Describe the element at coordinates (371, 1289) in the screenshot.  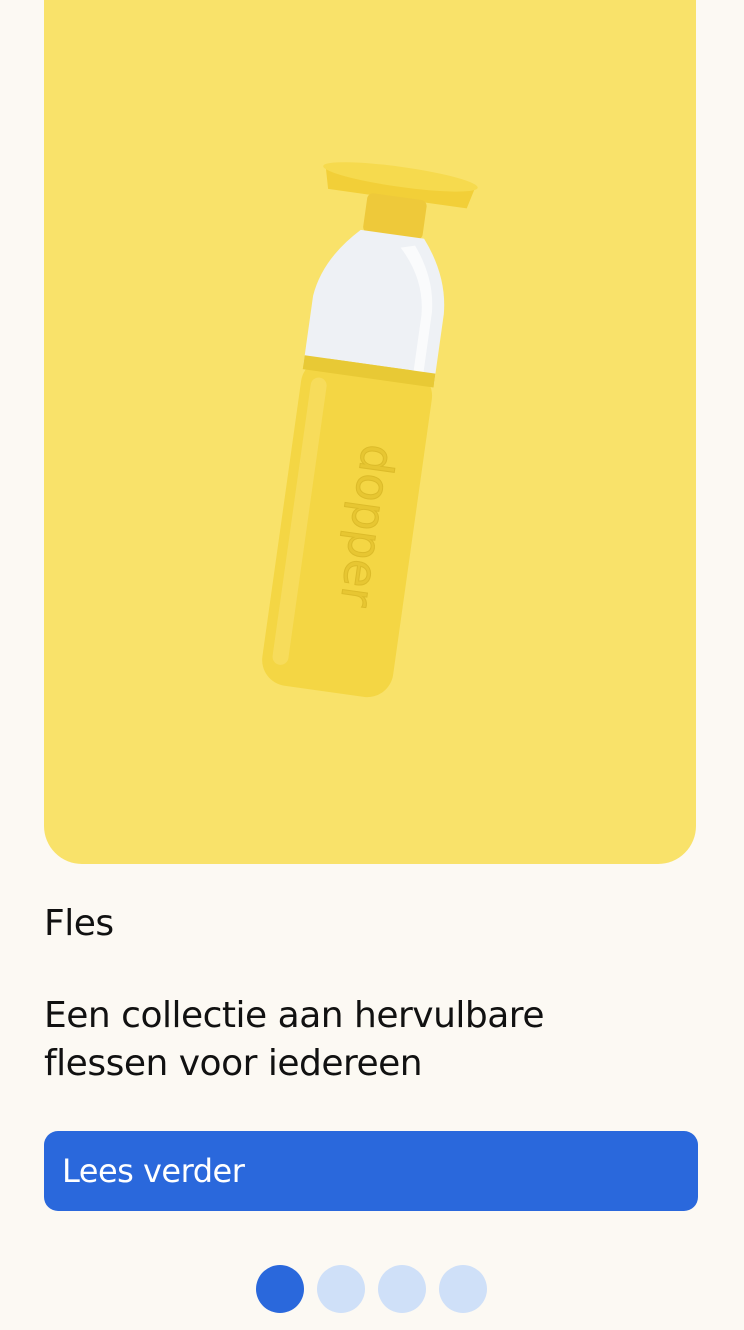
I see `carousel-pagination` at that location.